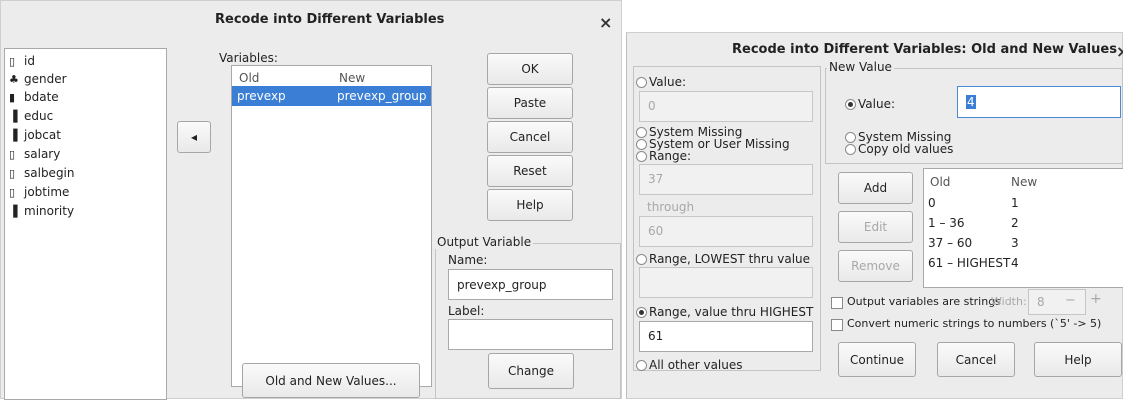 This screenshot has height=400, width=1123. What do you see at coordinates (466, 311) in the screenshot?
I see `label-label: Label:` at bounding box center [466, 311].